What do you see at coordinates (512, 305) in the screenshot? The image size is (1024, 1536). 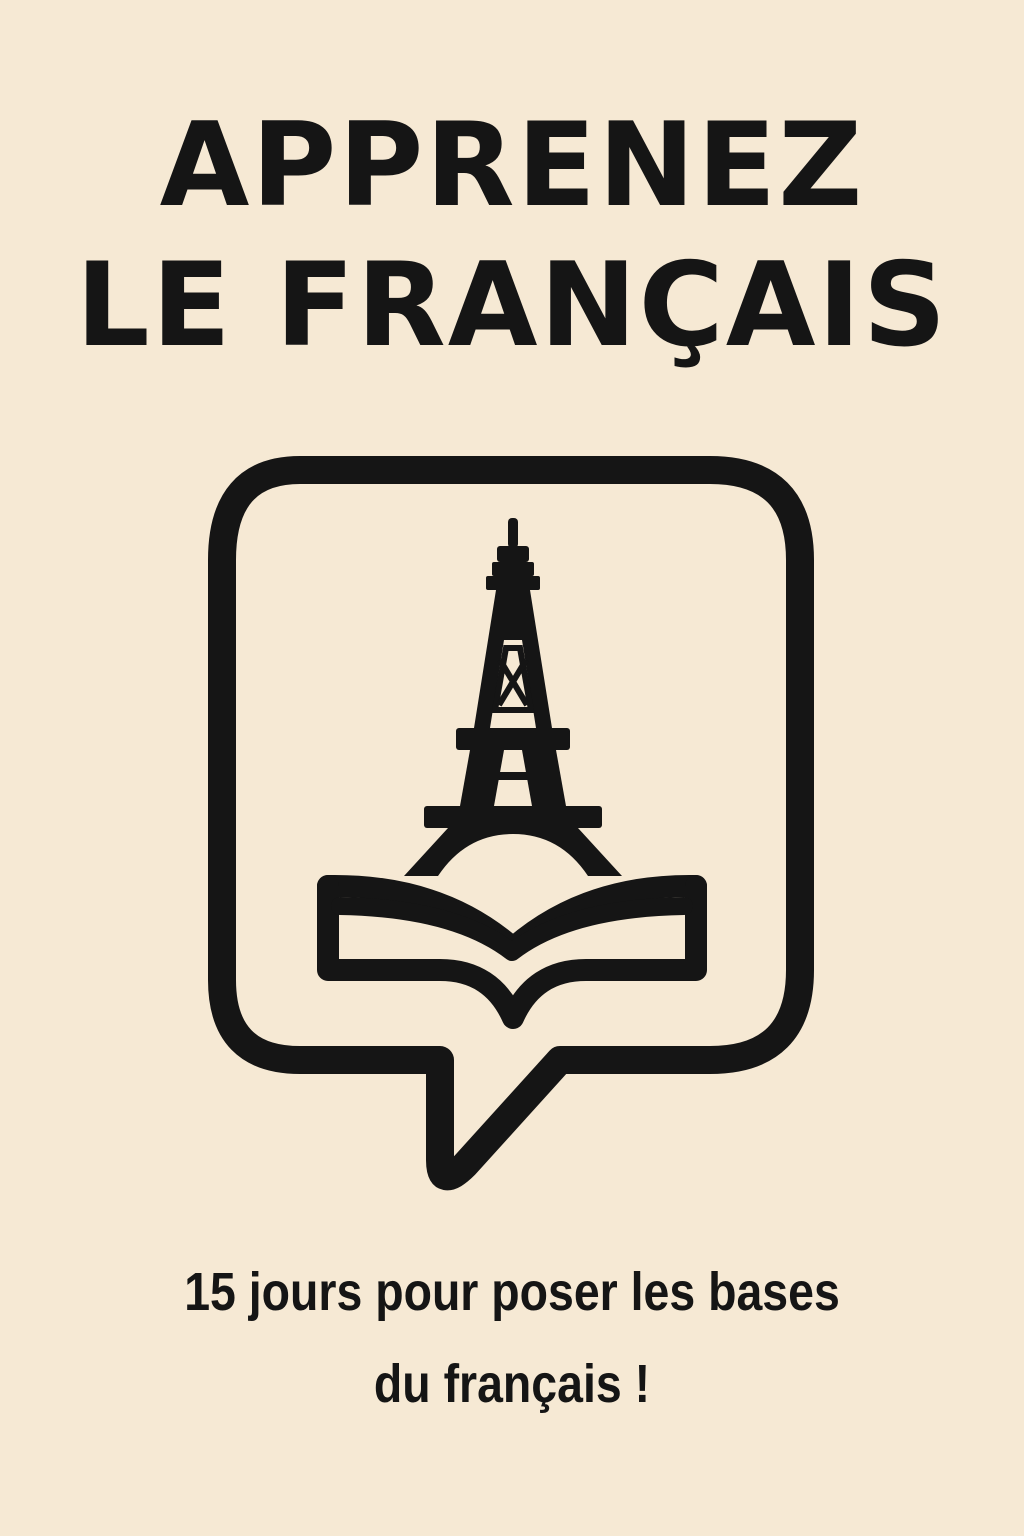 I see `title-line-2: LE FRANÇAIS` at bounding box center [512, 305].